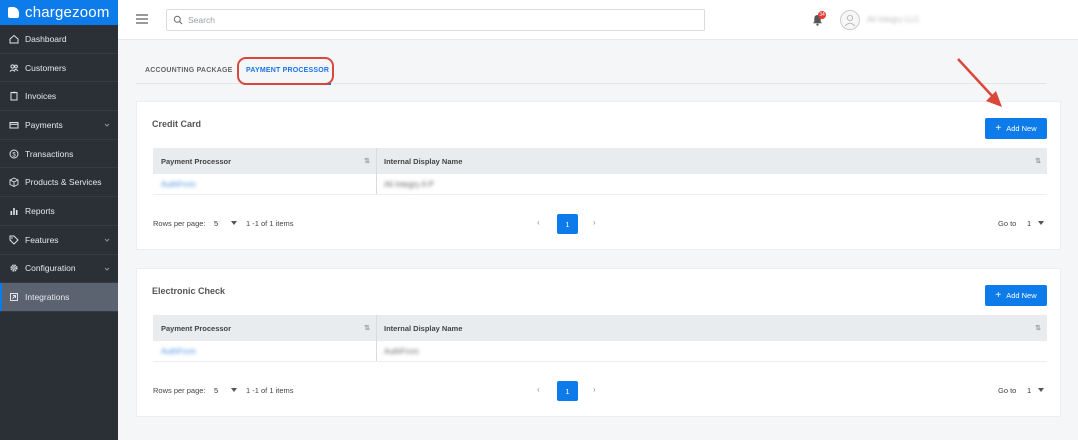 This screenshot has height=440, width=1078. I want to click on sidebar-item-products-services: Products & Services, so click(59, 183).